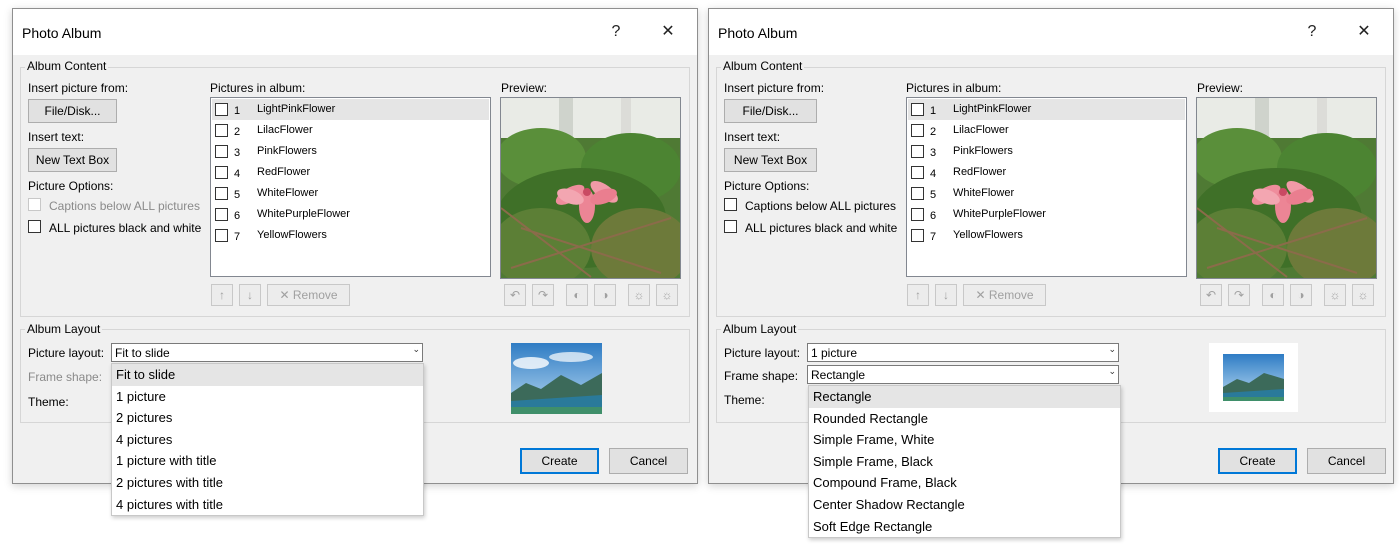 The height and width of the screenshot is (548, 1400). I want to click on picture-options-label: Picture Options:, so click(71, 186).